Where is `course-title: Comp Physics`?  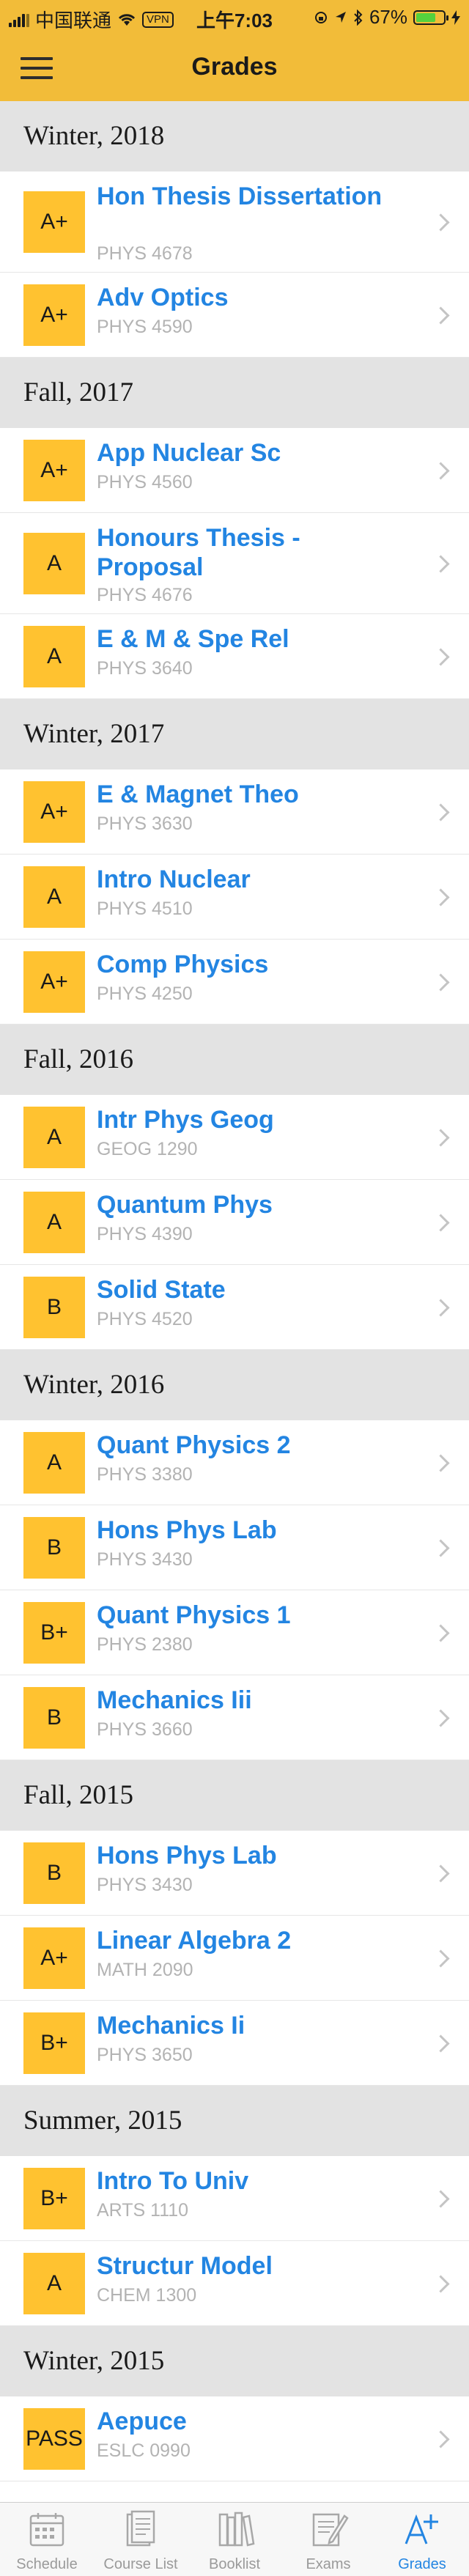 course-title: Comp Physics is located at coordinates (183, 964).